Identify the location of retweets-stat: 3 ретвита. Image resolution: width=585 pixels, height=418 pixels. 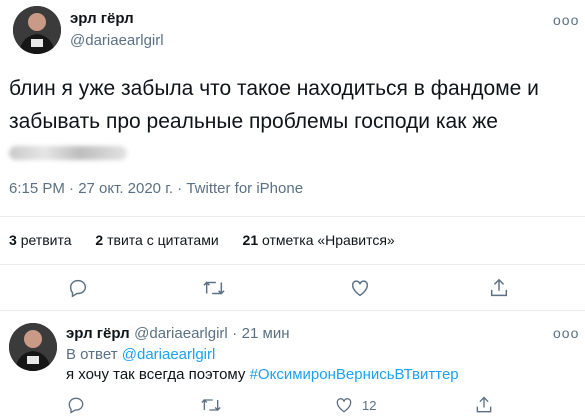
(40, 240).